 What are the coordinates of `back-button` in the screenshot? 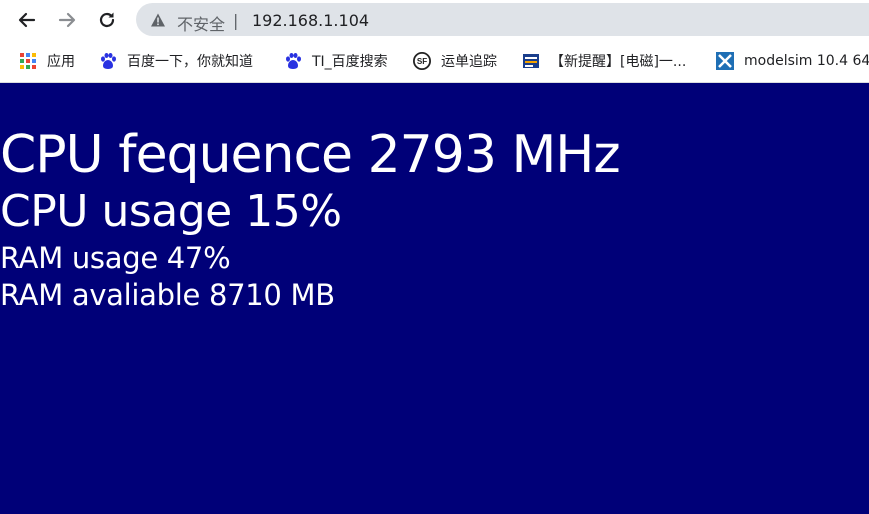 It's located at (27, 20).